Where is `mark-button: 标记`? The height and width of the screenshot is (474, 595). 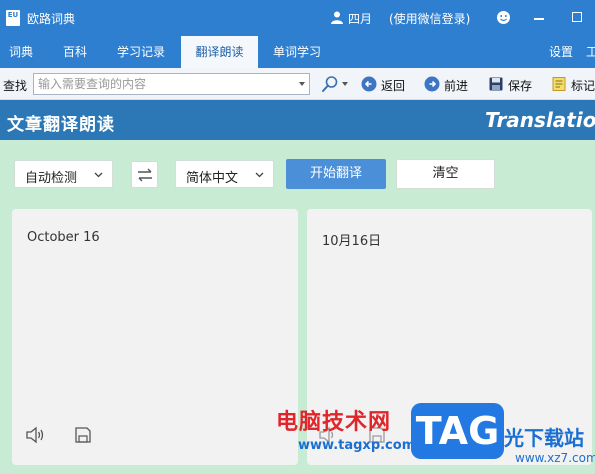 mark-button: 标记 is located at coordinates (573, 84).